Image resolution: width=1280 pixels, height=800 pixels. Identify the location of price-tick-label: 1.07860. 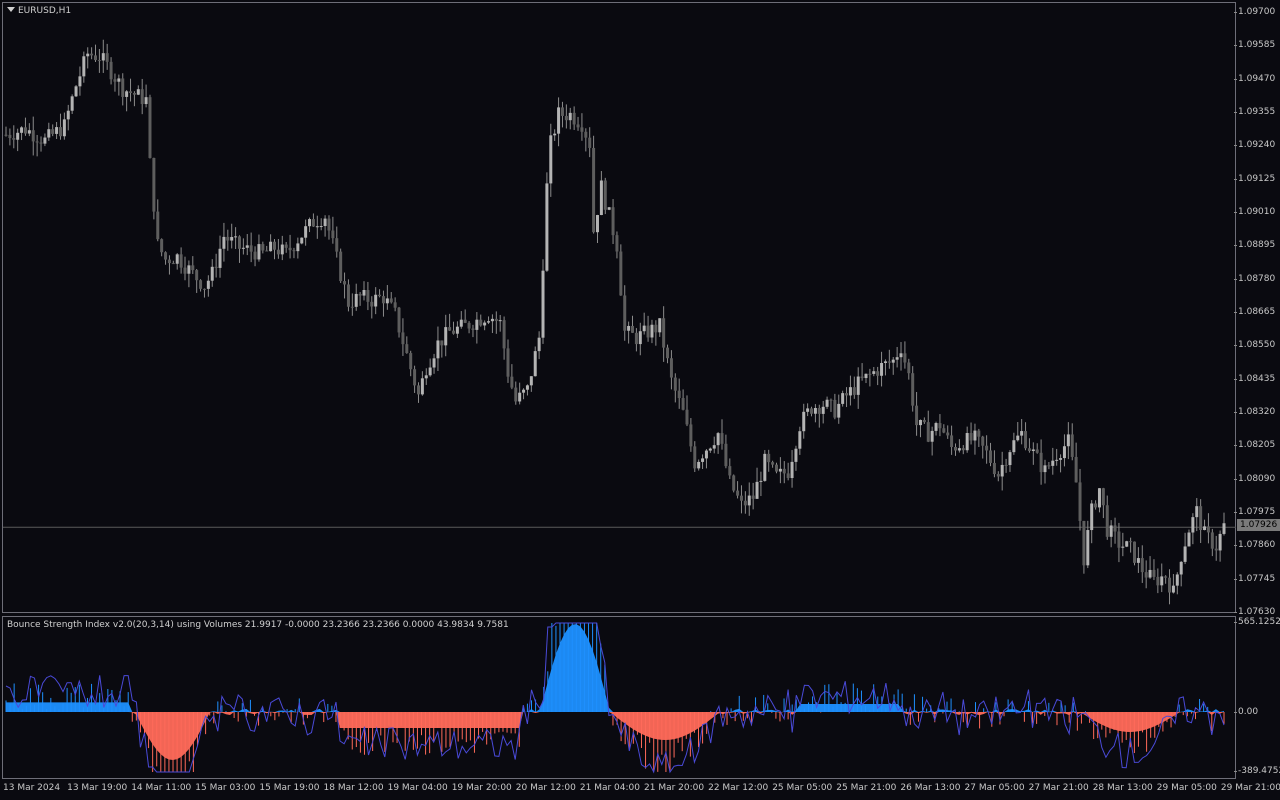
(1254, 545).